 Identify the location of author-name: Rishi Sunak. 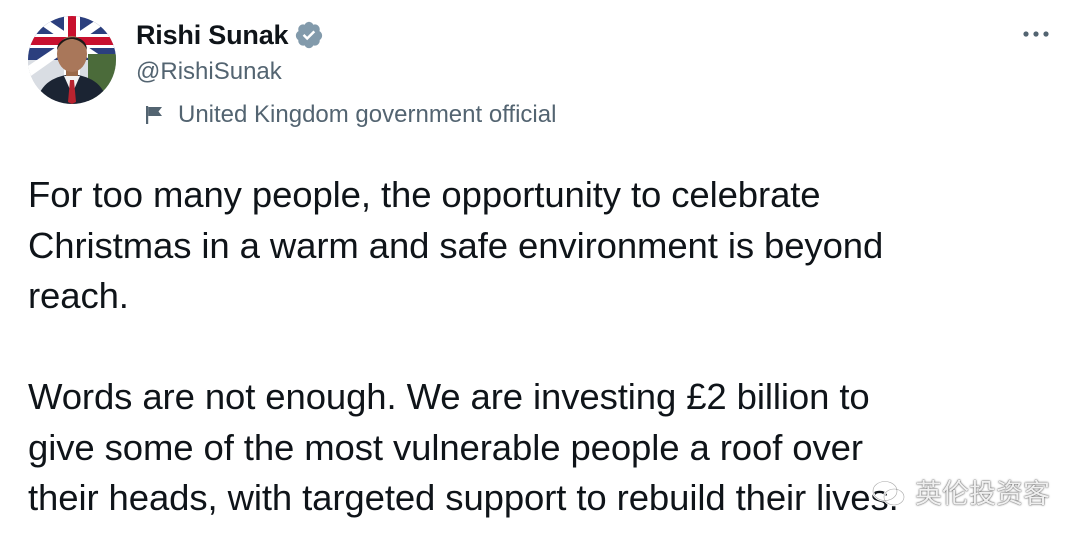
(230, 35).